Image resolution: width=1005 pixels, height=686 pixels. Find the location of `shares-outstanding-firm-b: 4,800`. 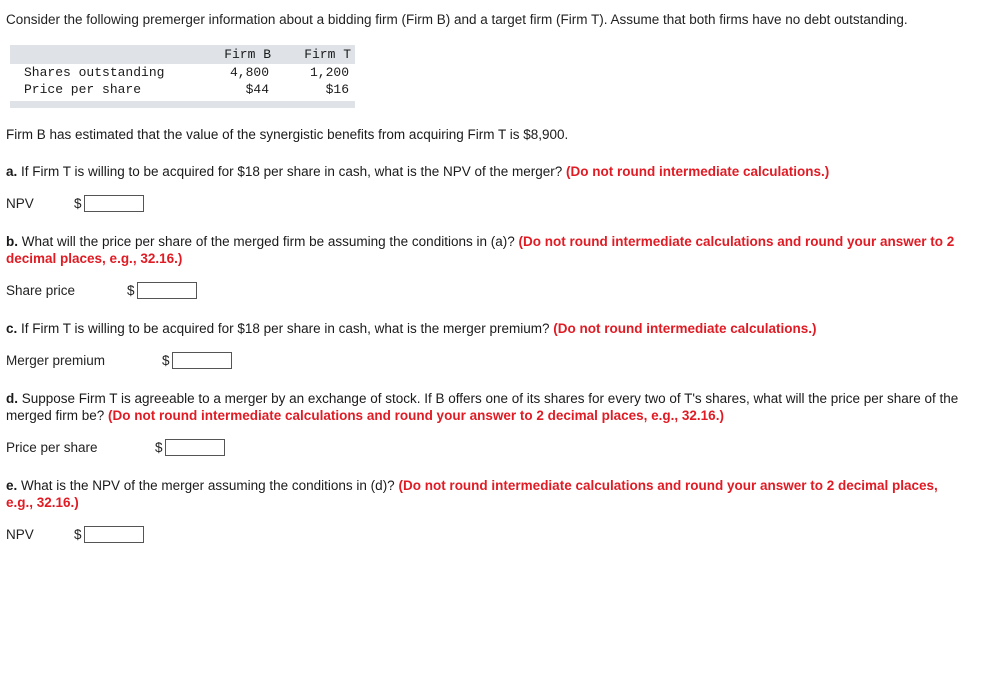

shares-outstanding-firm-b: 4,800 is located at coordinates (249, 72).